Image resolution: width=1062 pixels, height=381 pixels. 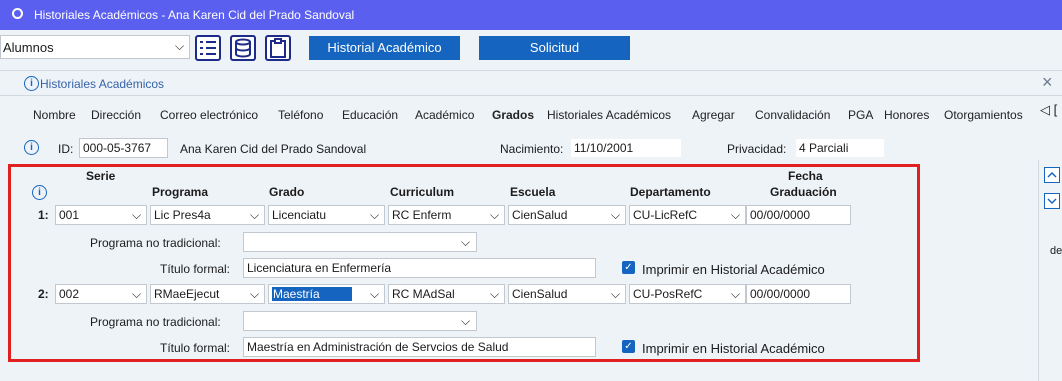 I want to click on tab-agregar: Agregar, so click(x=713, y=115).